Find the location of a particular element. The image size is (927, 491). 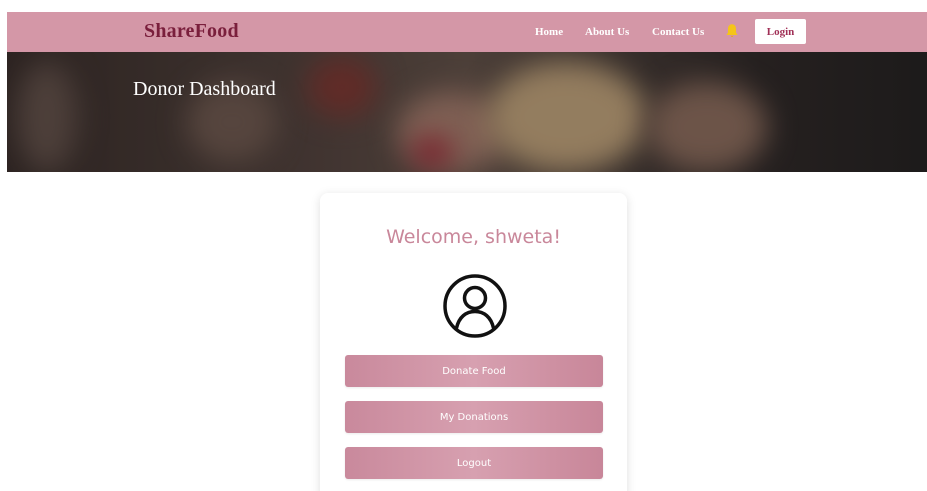

nav-link-home: Home is located at coordinates (549, 32).